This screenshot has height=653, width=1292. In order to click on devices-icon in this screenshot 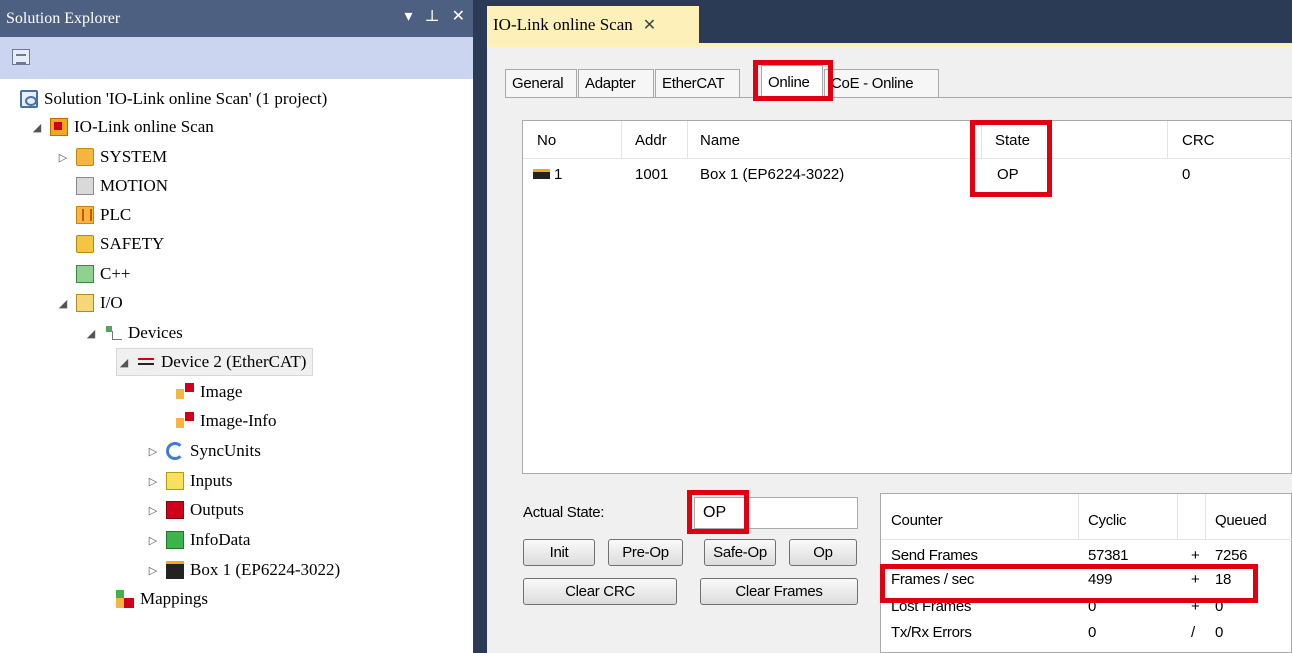, I will do `click(113, 333)`.